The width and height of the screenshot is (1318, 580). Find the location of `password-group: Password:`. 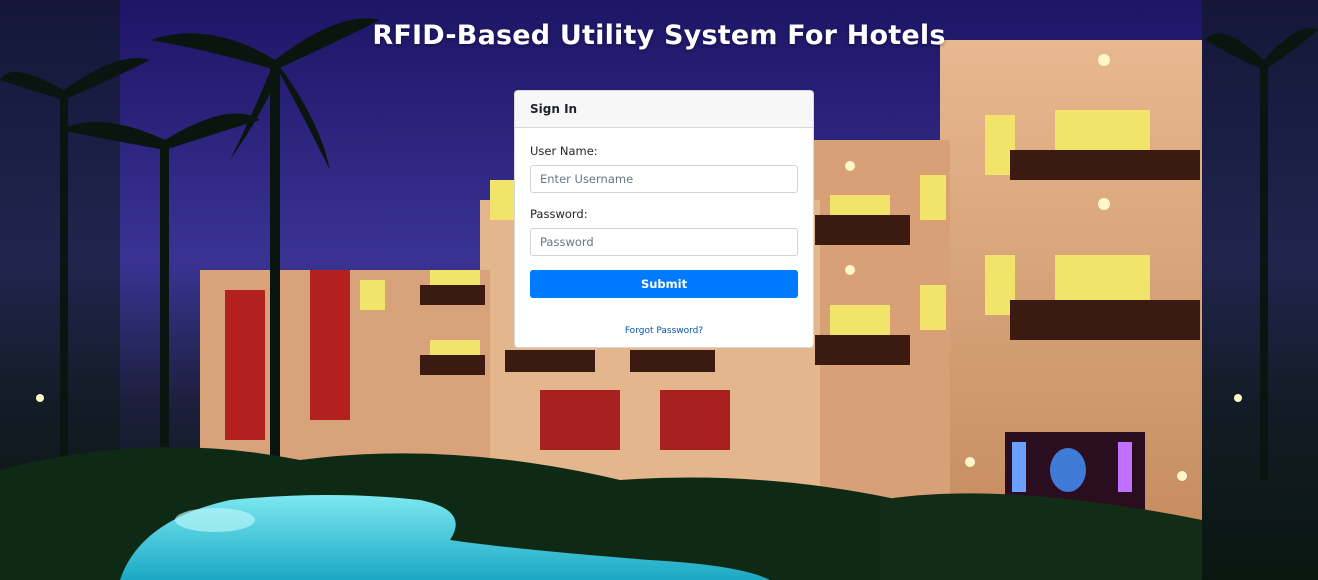

password-group: Password: is located at coordinates (664, 231).